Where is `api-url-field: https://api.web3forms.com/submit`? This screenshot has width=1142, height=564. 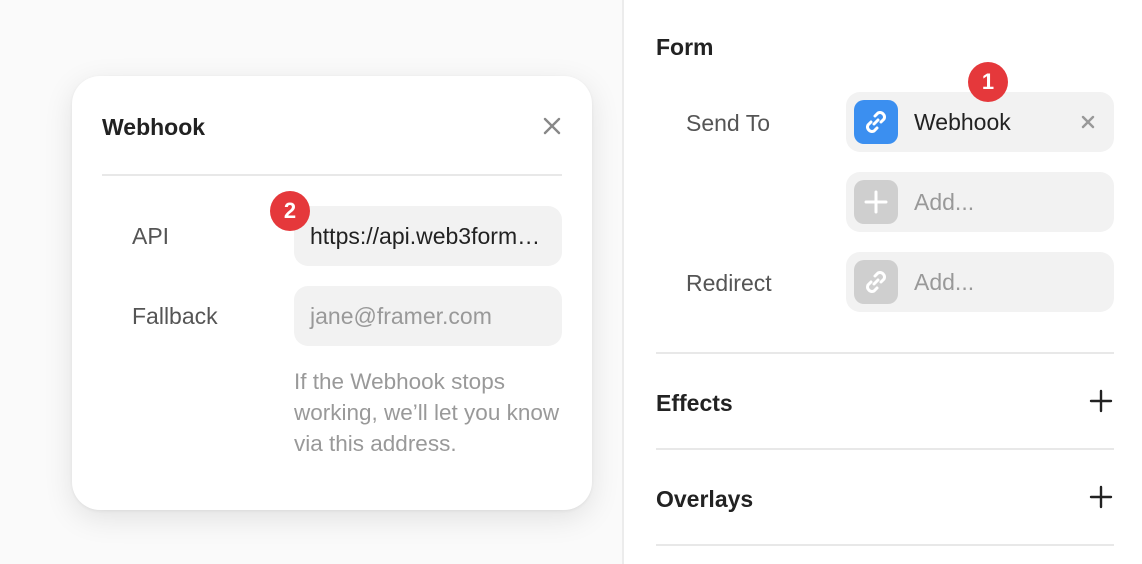
api-url-field: https://api.web3forms.com/submit is located at coordinates (428, 236).